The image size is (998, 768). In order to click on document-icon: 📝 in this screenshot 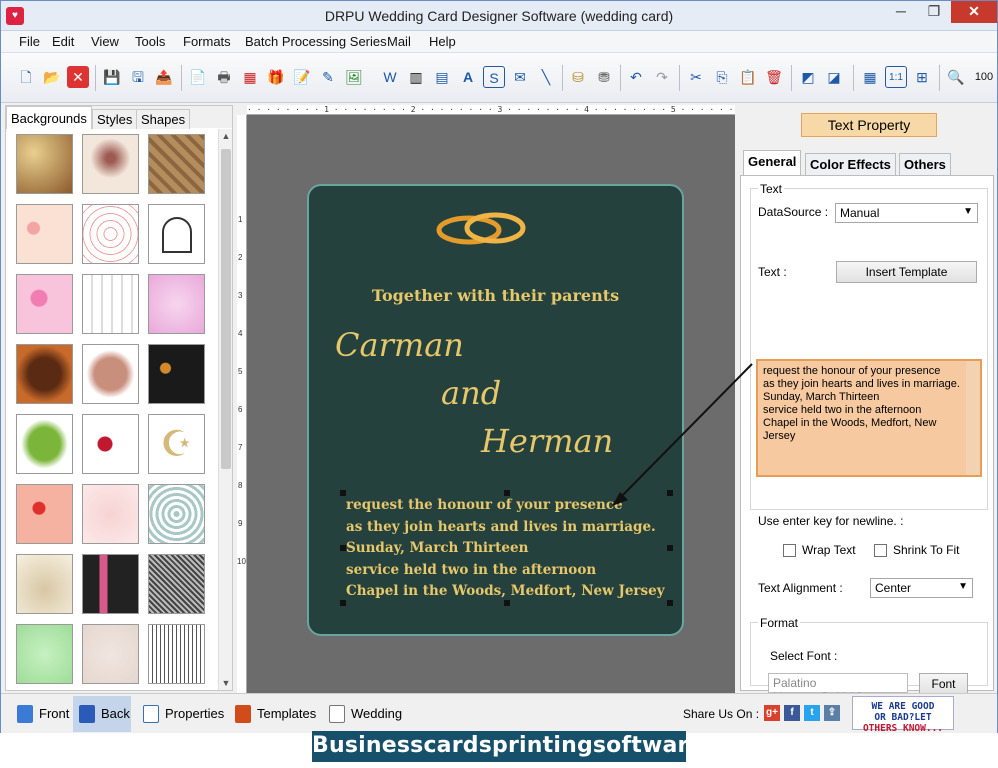, I will do `click(302, 77)`.